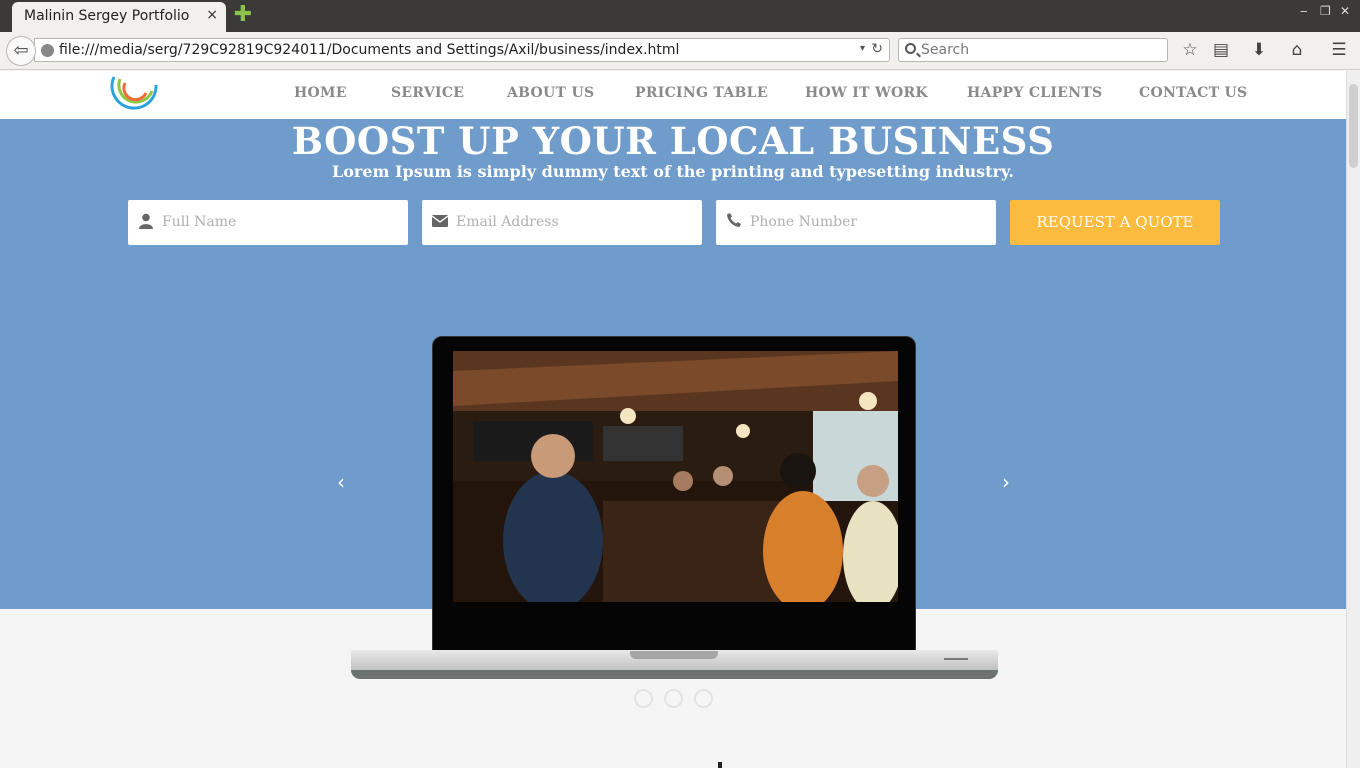 This screenshot has height=768, width=1360. I want to click on nav-how-it-work: HOW IT WORK, so click(866, 93).